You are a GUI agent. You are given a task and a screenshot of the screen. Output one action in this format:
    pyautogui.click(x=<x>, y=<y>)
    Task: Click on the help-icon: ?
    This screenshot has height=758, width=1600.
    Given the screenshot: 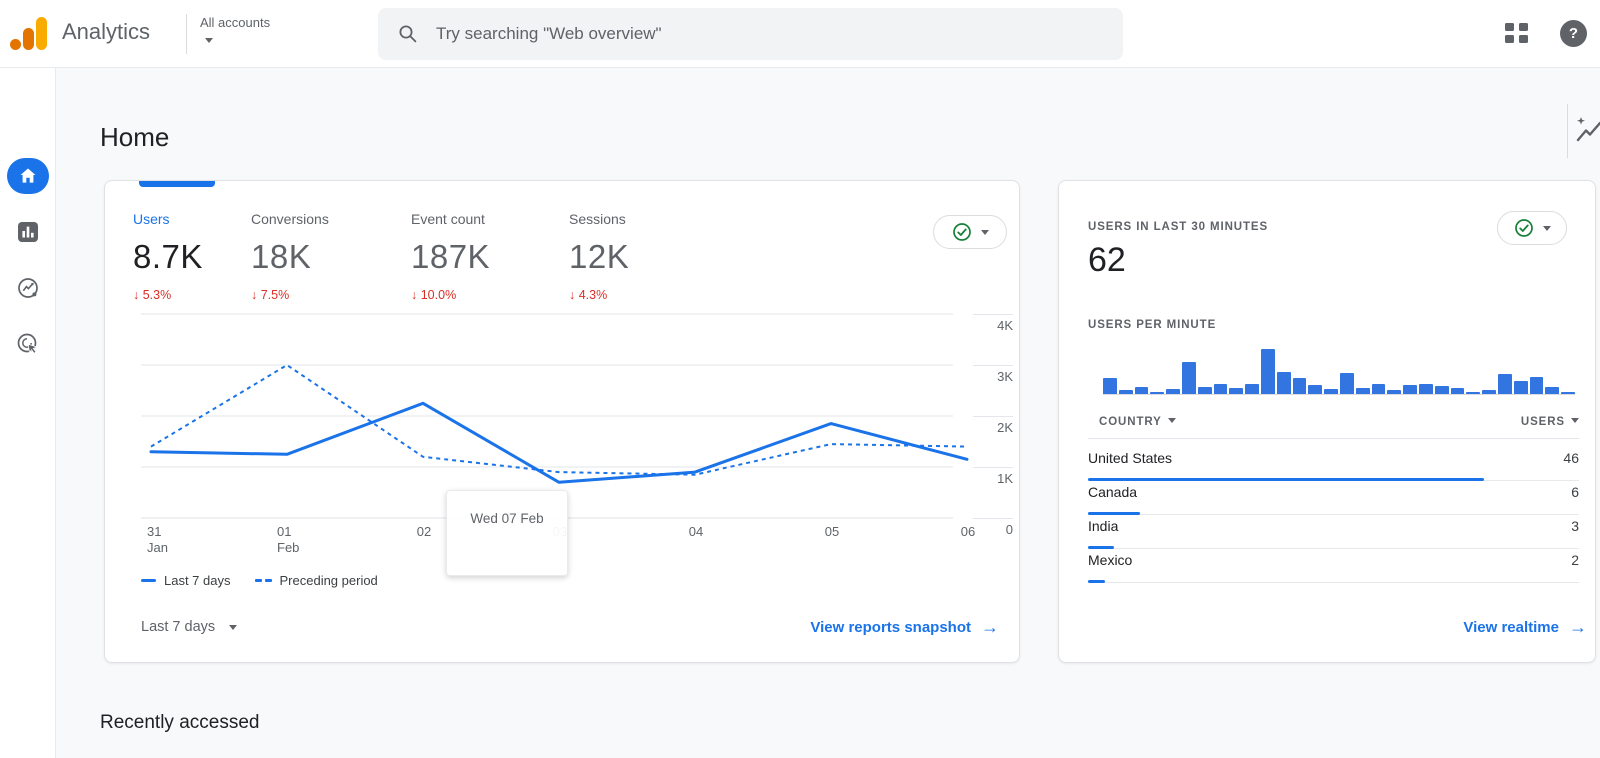 What is the action you would take?
    pyautogui.click(x=1573, y=33)
    